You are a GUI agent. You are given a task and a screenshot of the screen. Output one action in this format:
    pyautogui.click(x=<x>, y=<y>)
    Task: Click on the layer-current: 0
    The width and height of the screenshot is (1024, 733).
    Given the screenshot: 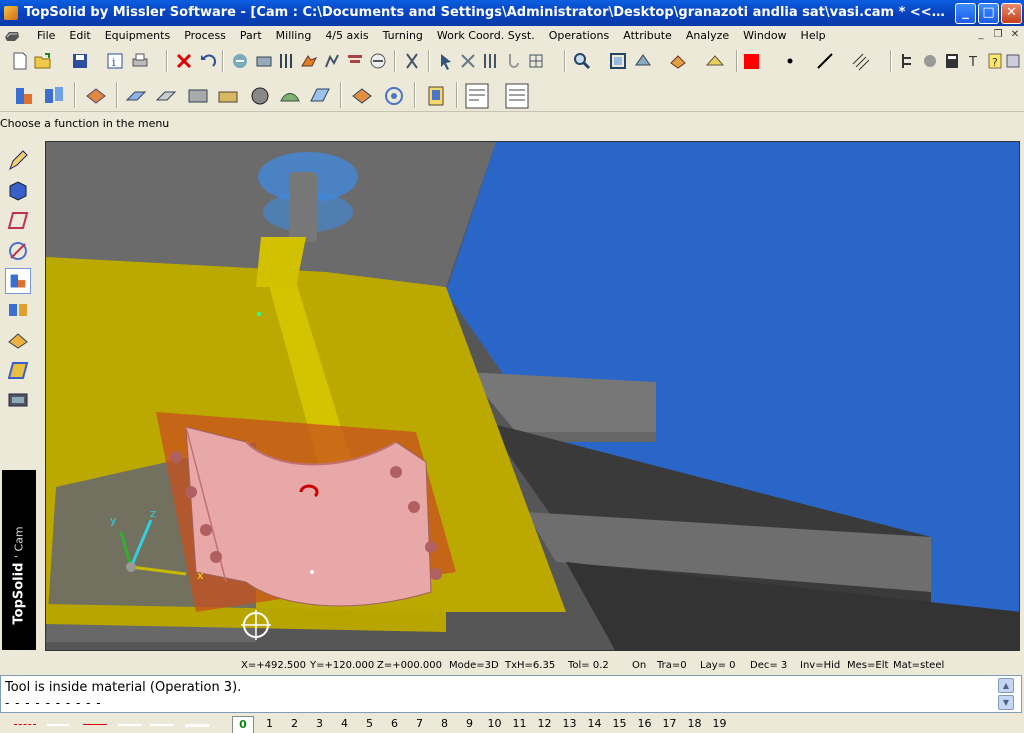 What is the action you would take?
    pyautogui.click(x=243, y=724)
    